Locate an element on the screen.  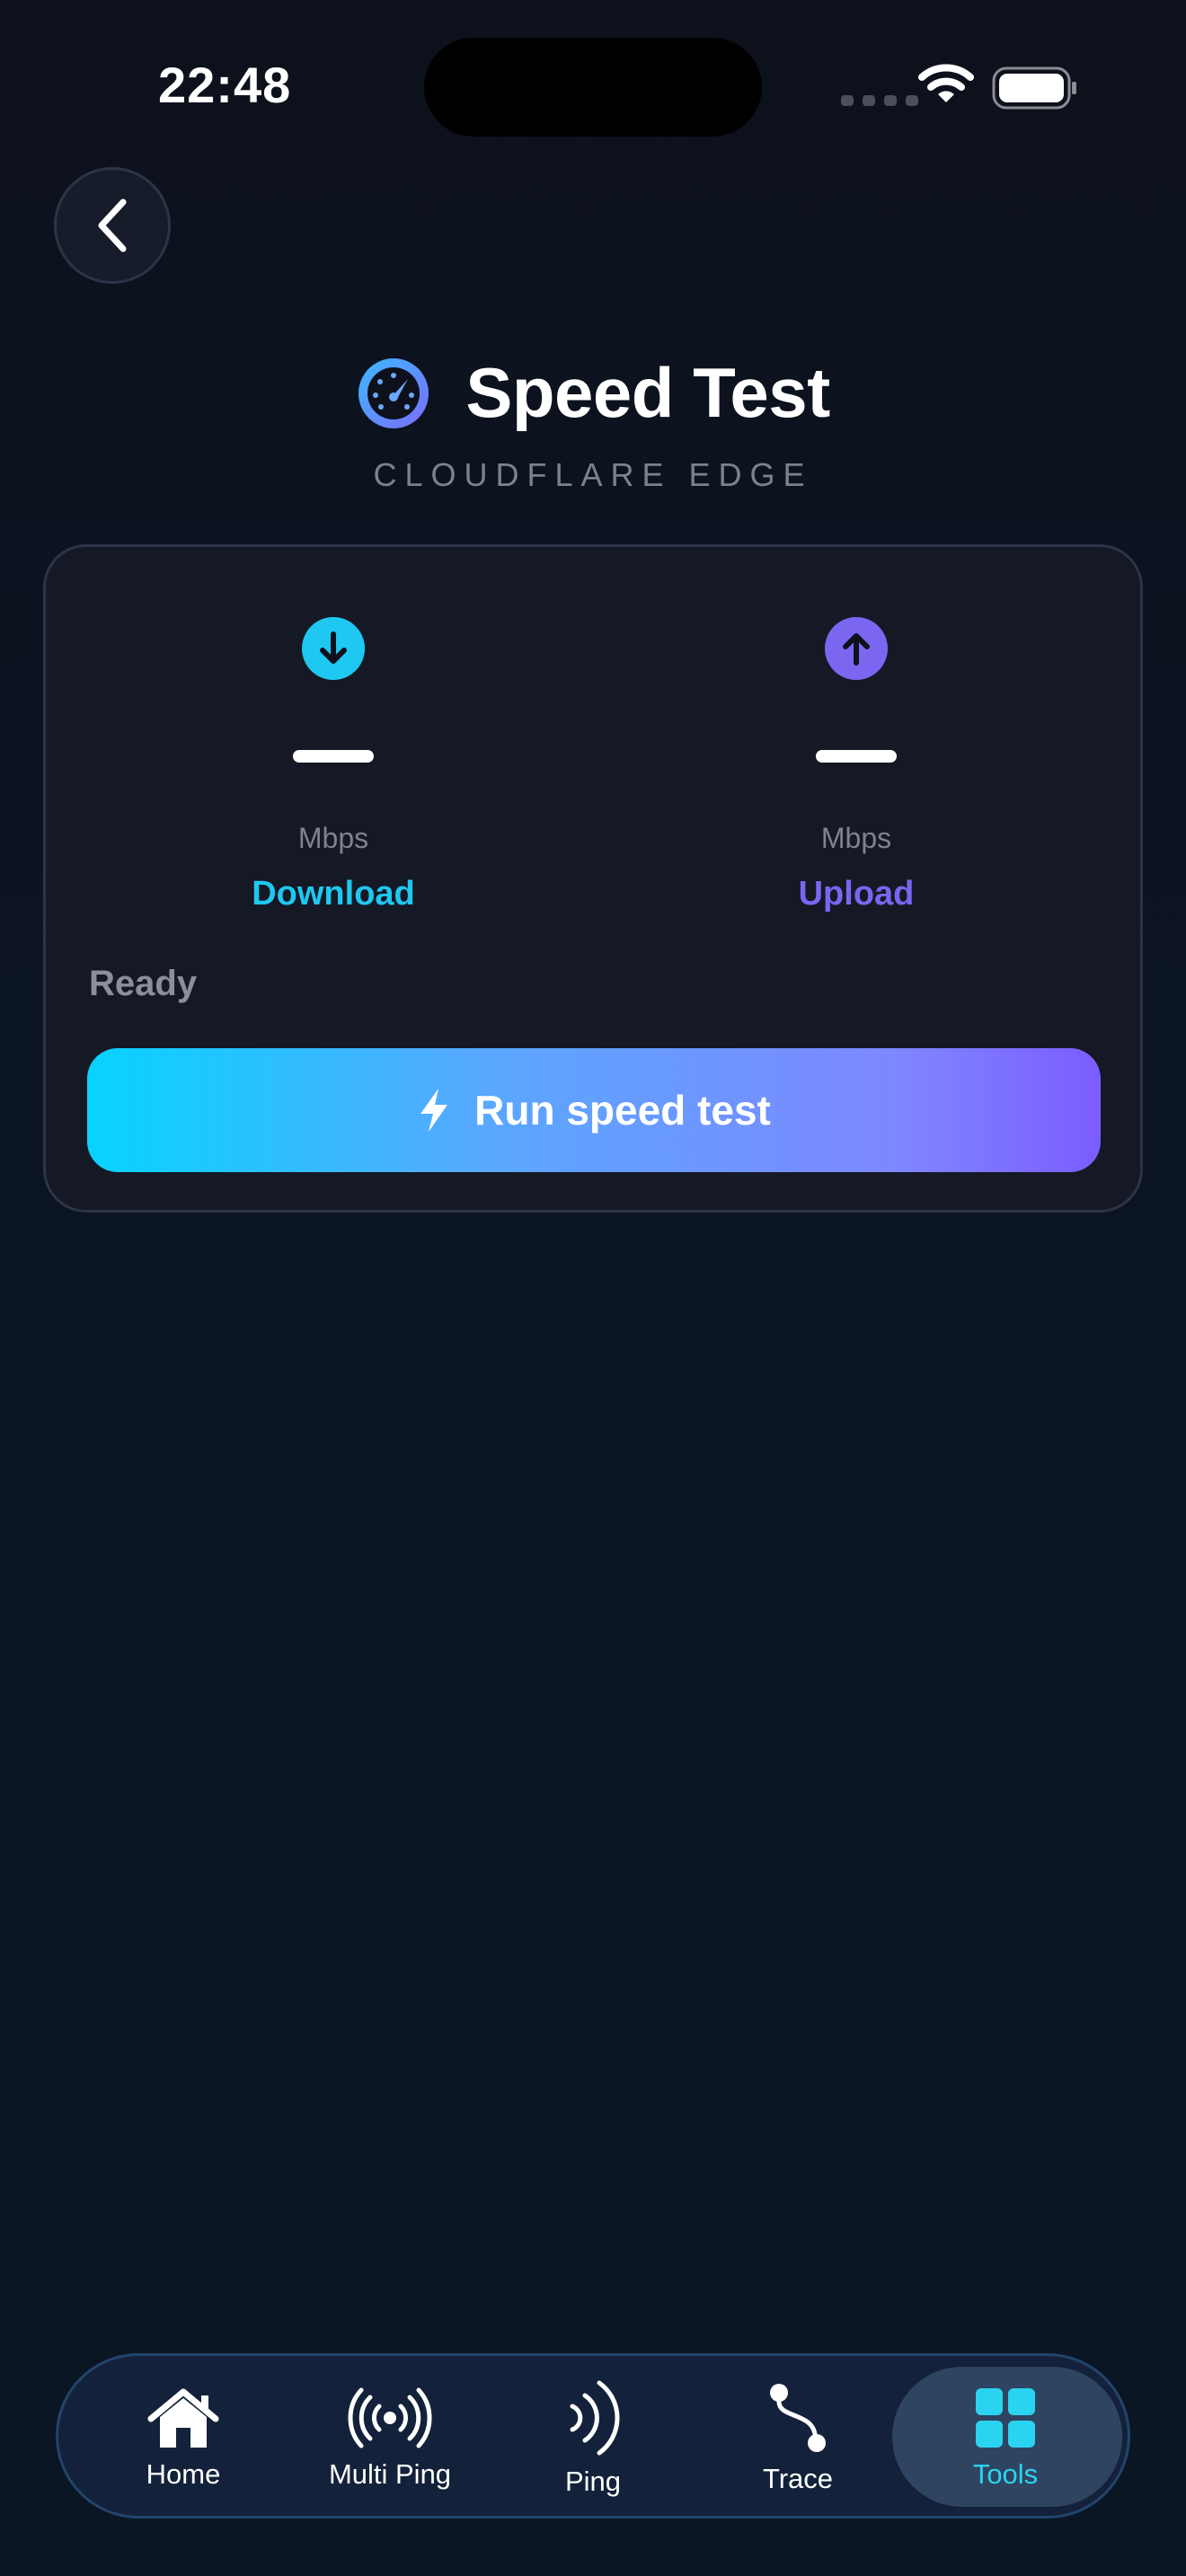
page-subtitle: CLOUDFLARE EDGE is located at coordinates (593, 474).